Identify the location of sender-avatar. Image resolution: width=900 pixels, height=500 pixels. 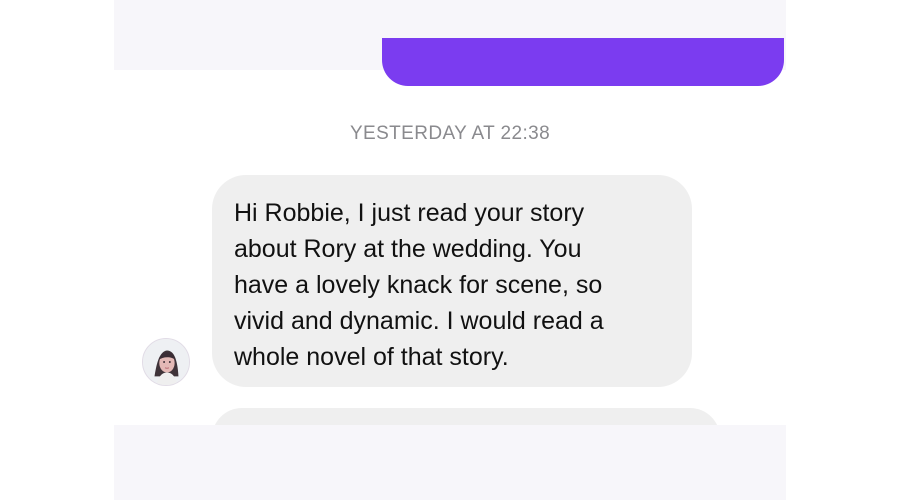
(166, 362).